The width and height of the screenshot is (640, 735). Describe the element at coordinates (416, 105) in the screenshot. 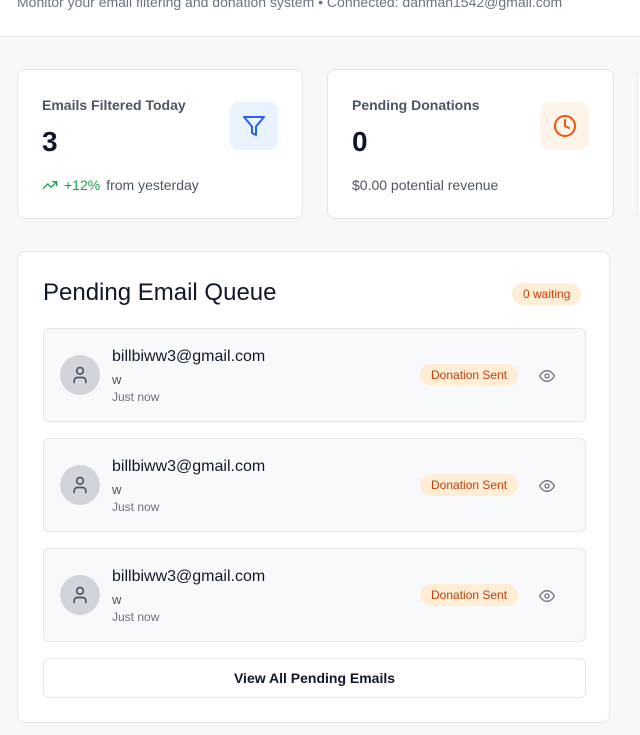

I see `stat-label: Pending Donations` at that location.